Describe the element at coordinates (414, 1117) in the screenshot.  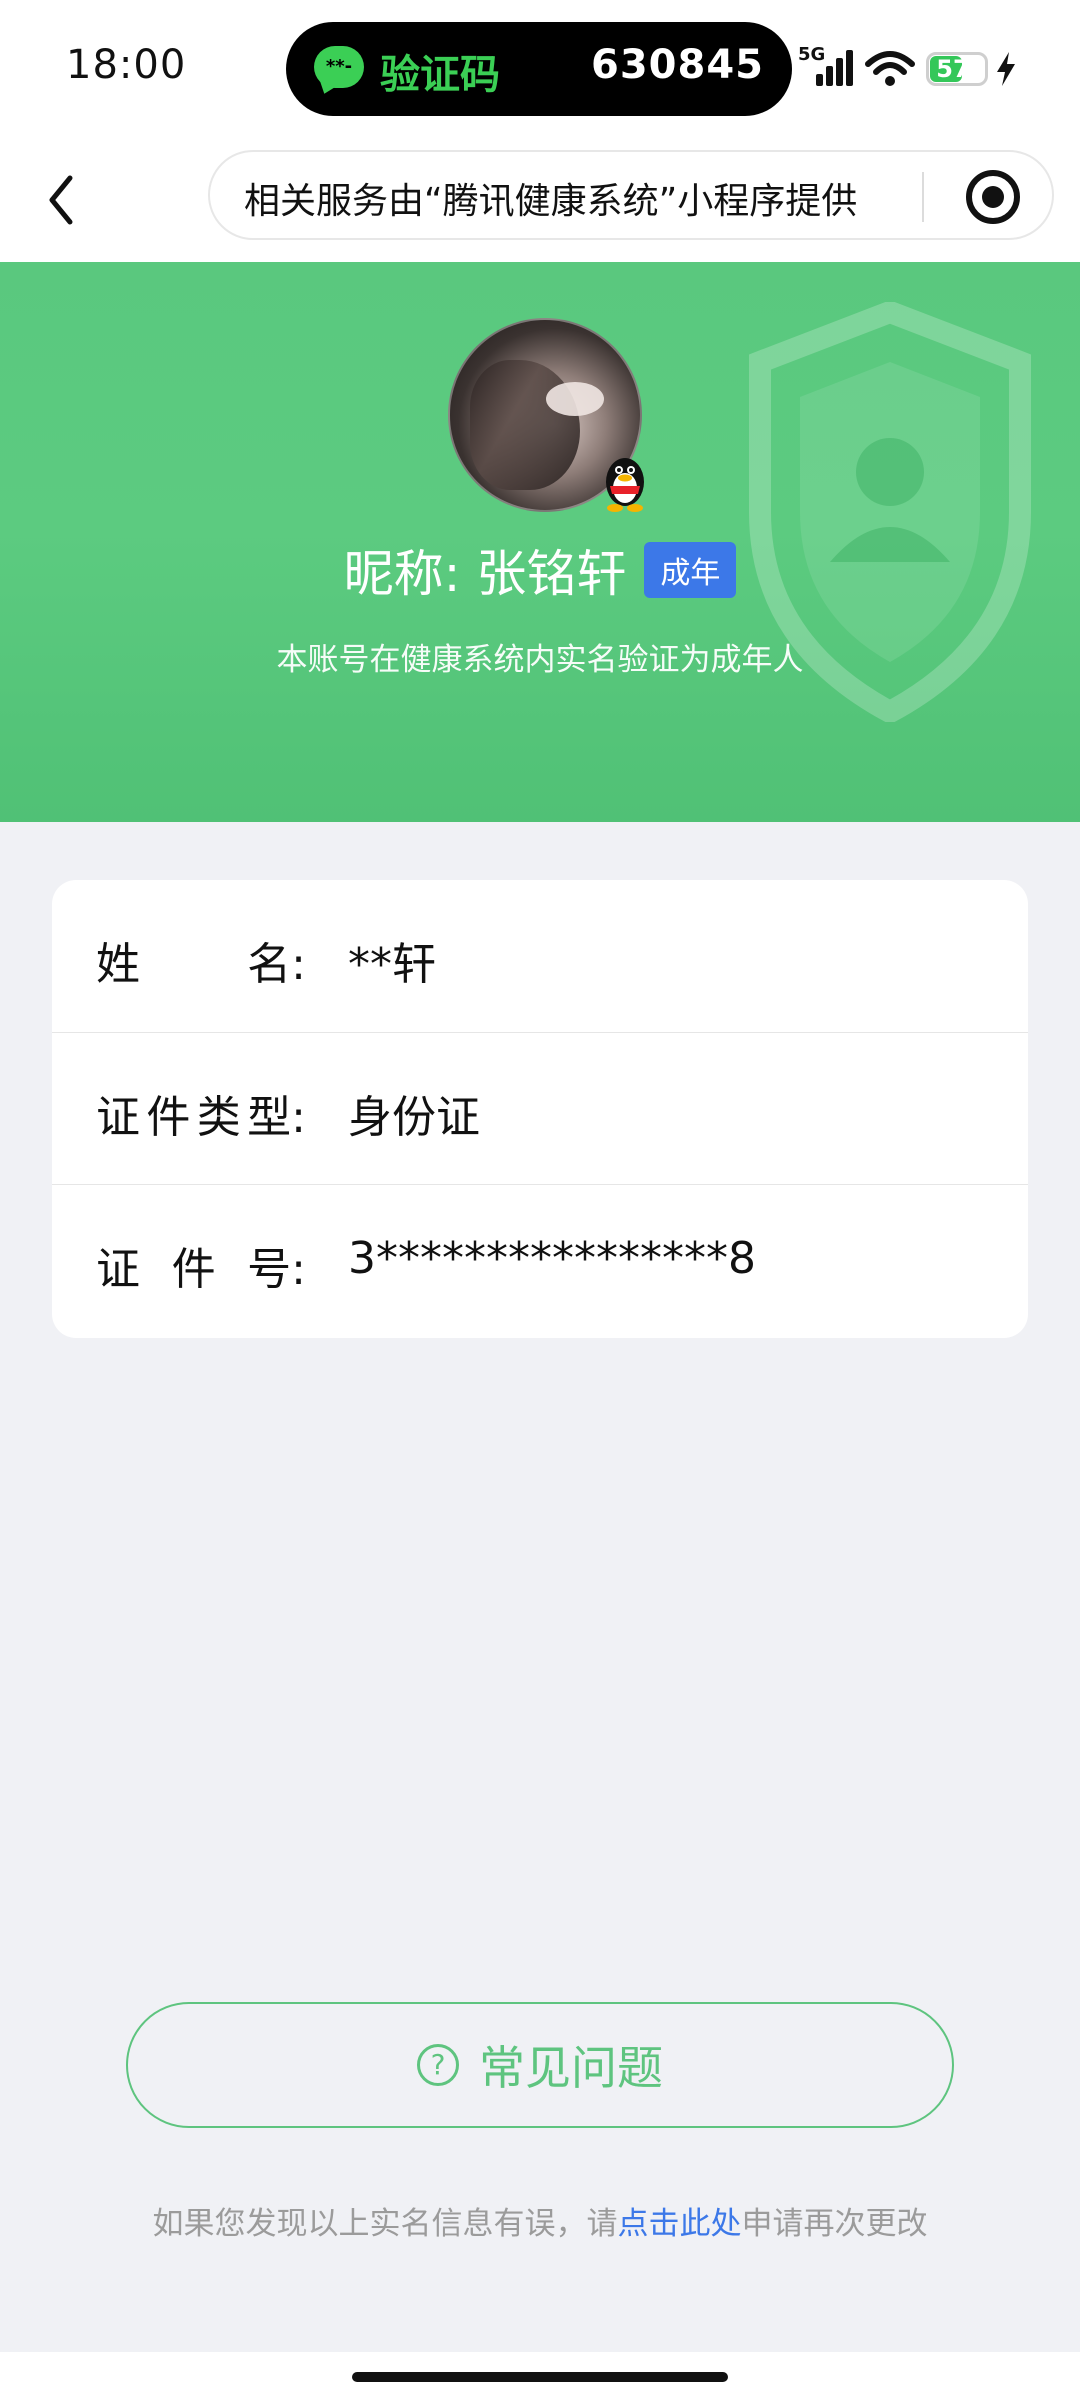
I see `id-type-value: 身份证` at that location.